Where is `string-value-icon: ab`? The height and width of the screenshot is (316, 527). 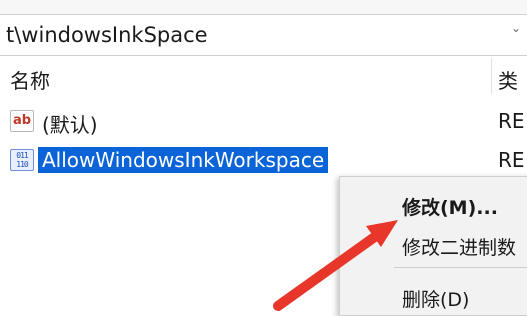 string-value-icon: ab is located at coordinates (22, 121).